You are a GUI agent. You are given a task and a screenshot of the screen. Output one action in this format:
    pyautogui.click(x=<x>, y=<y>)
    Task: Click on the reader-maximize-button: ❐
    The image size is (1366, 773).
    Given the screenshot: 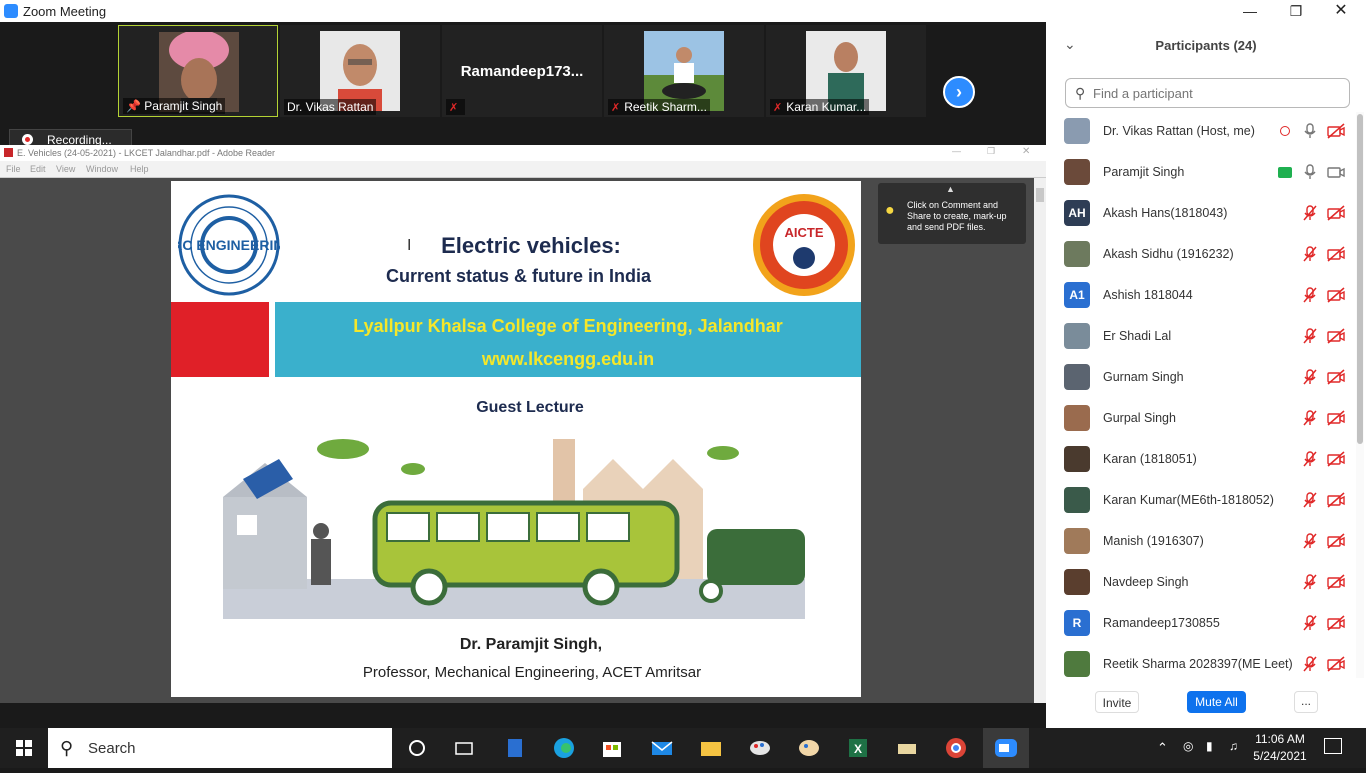 What is the action you would take?
    pyautogui.click(x=991, y=151)
    